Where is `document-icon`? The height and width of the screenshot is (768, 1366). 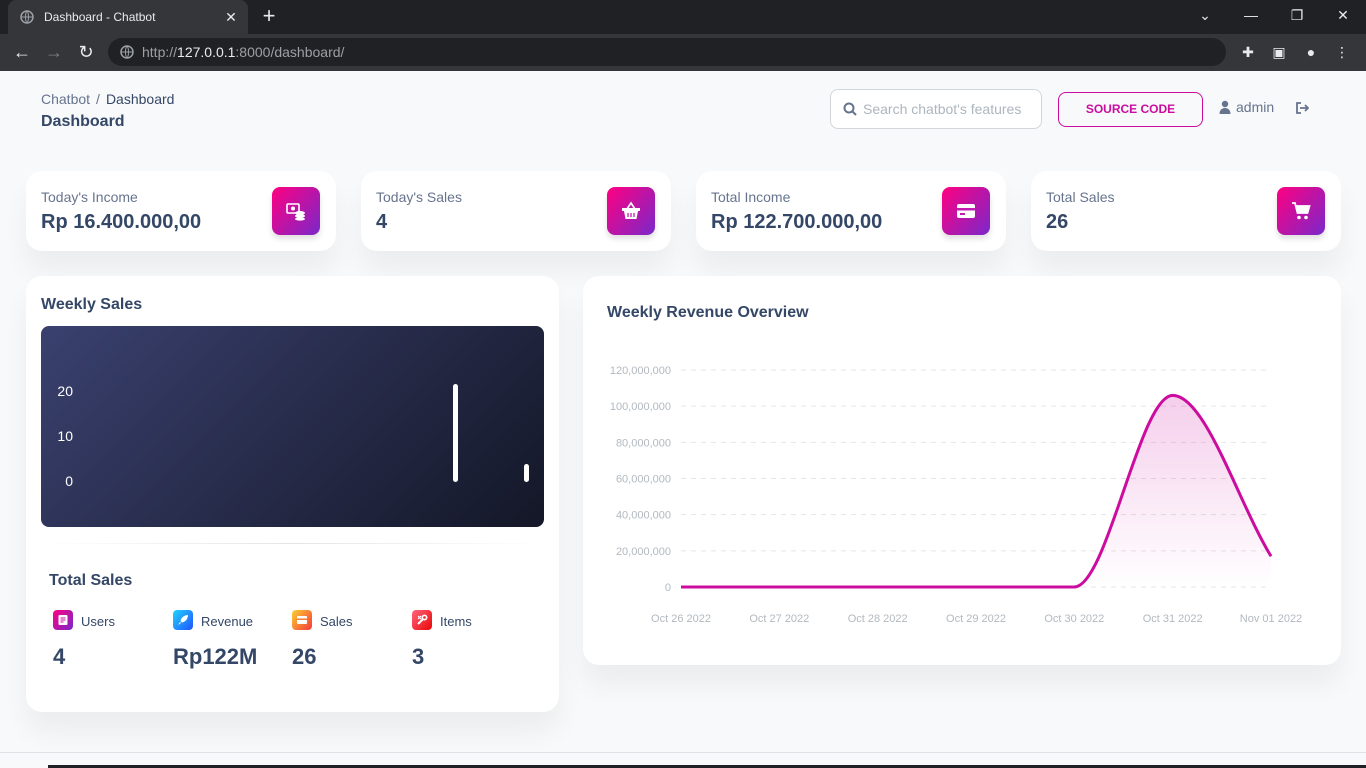
document-icon is located at coordinates (63, 620).